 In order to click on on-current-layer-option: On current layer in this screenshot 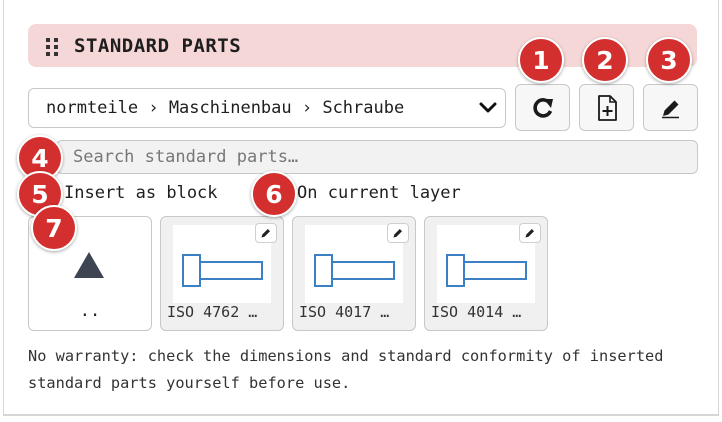, I will do `click(379, 193)`.